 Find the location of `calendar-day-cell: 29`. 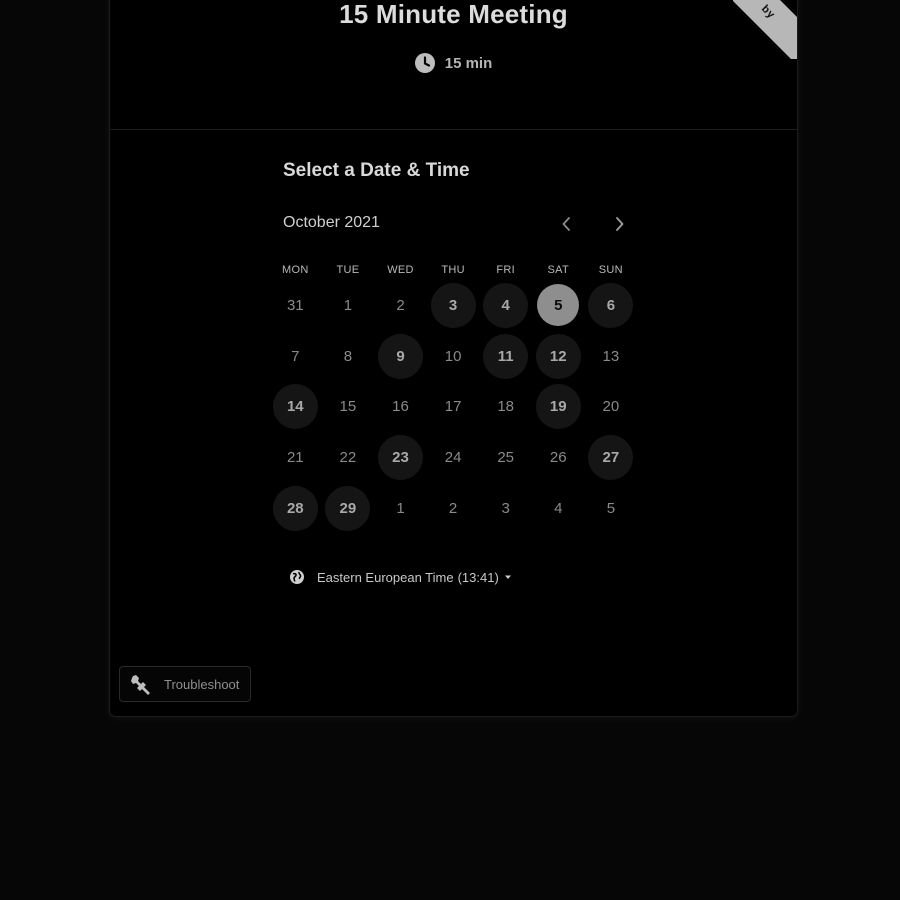

calendar-day-cell: 29 is located at coordinates (348, 508).